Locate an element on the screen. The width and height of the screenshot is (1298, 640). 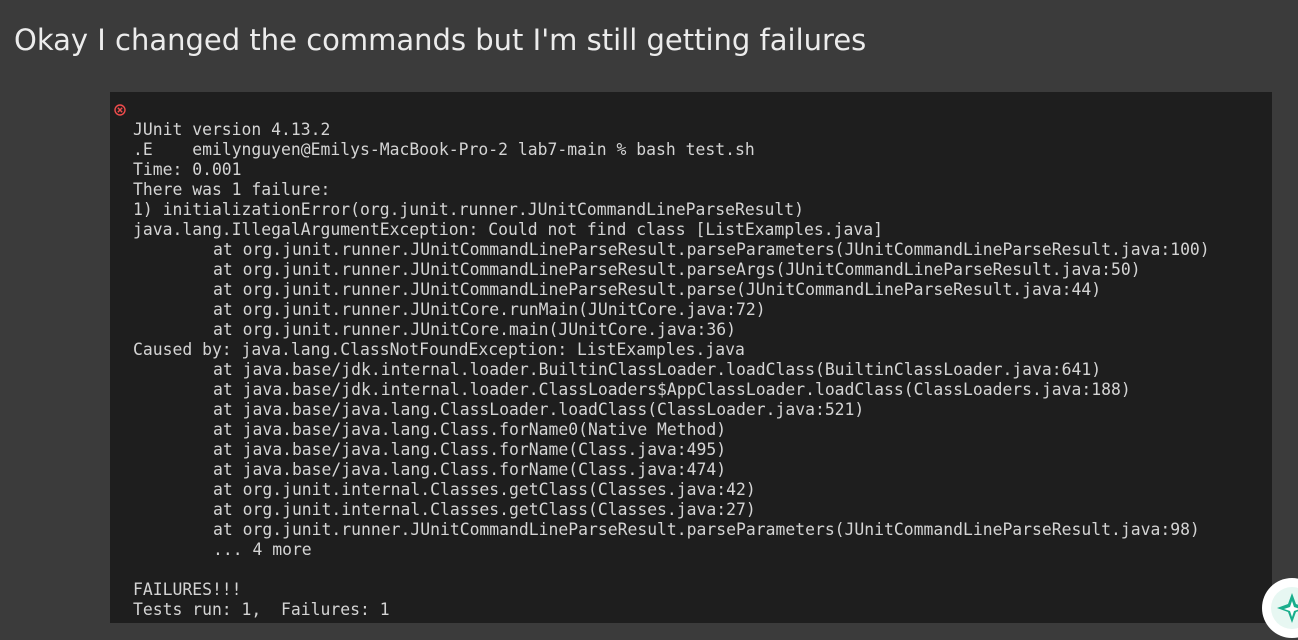
terminal-output-line: .E is located at coordinates (143, 149).